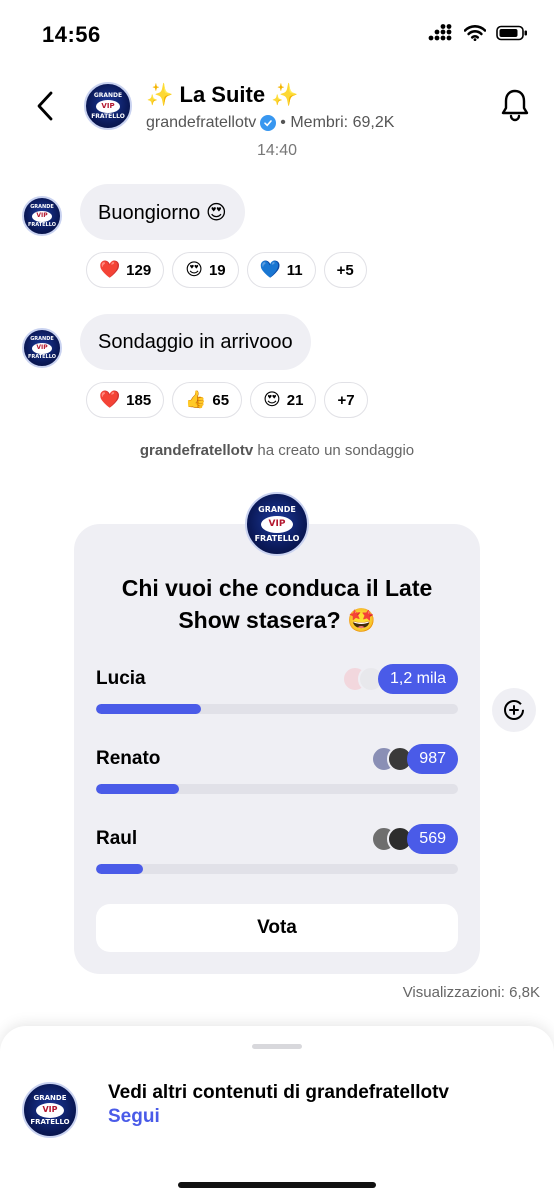  I want to click on vote-count-badge: 1,2 mila, so click(417, 679).